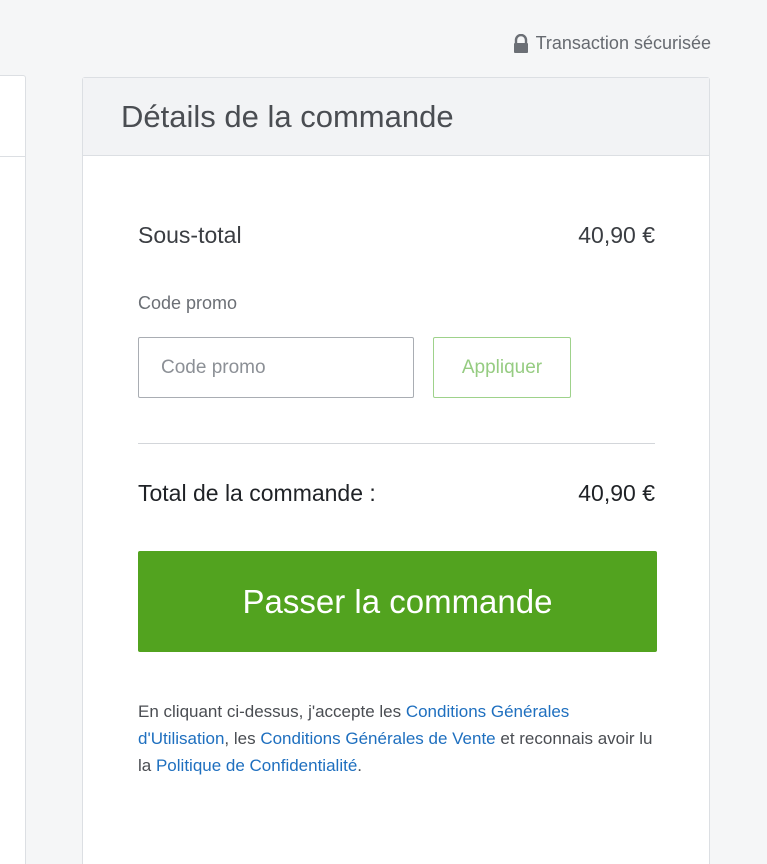 Image resolution: width=767 pixels, height=864 pixels. Describe the element at coordinates (377, 738) in the screenshot. I see `terms-of-sale-link: Conditions Générales de Vente` at that location.